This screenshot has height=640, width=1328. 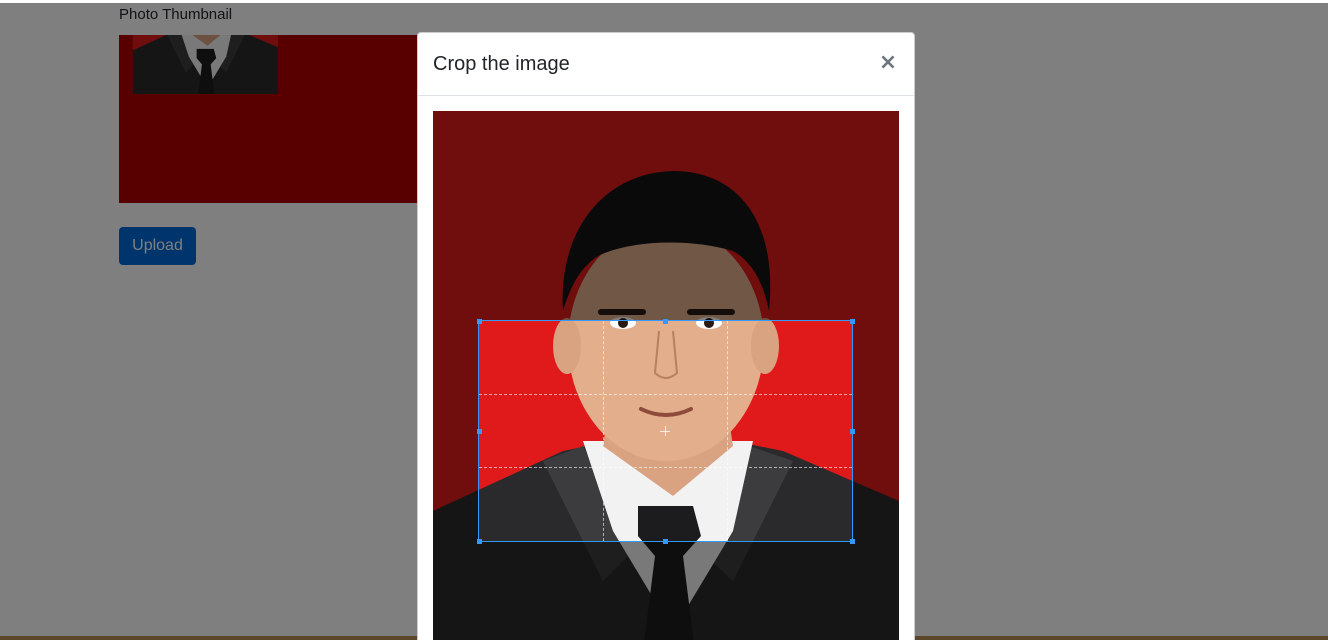 I want to click on crop-handle-e, so click(x=852, y=431).